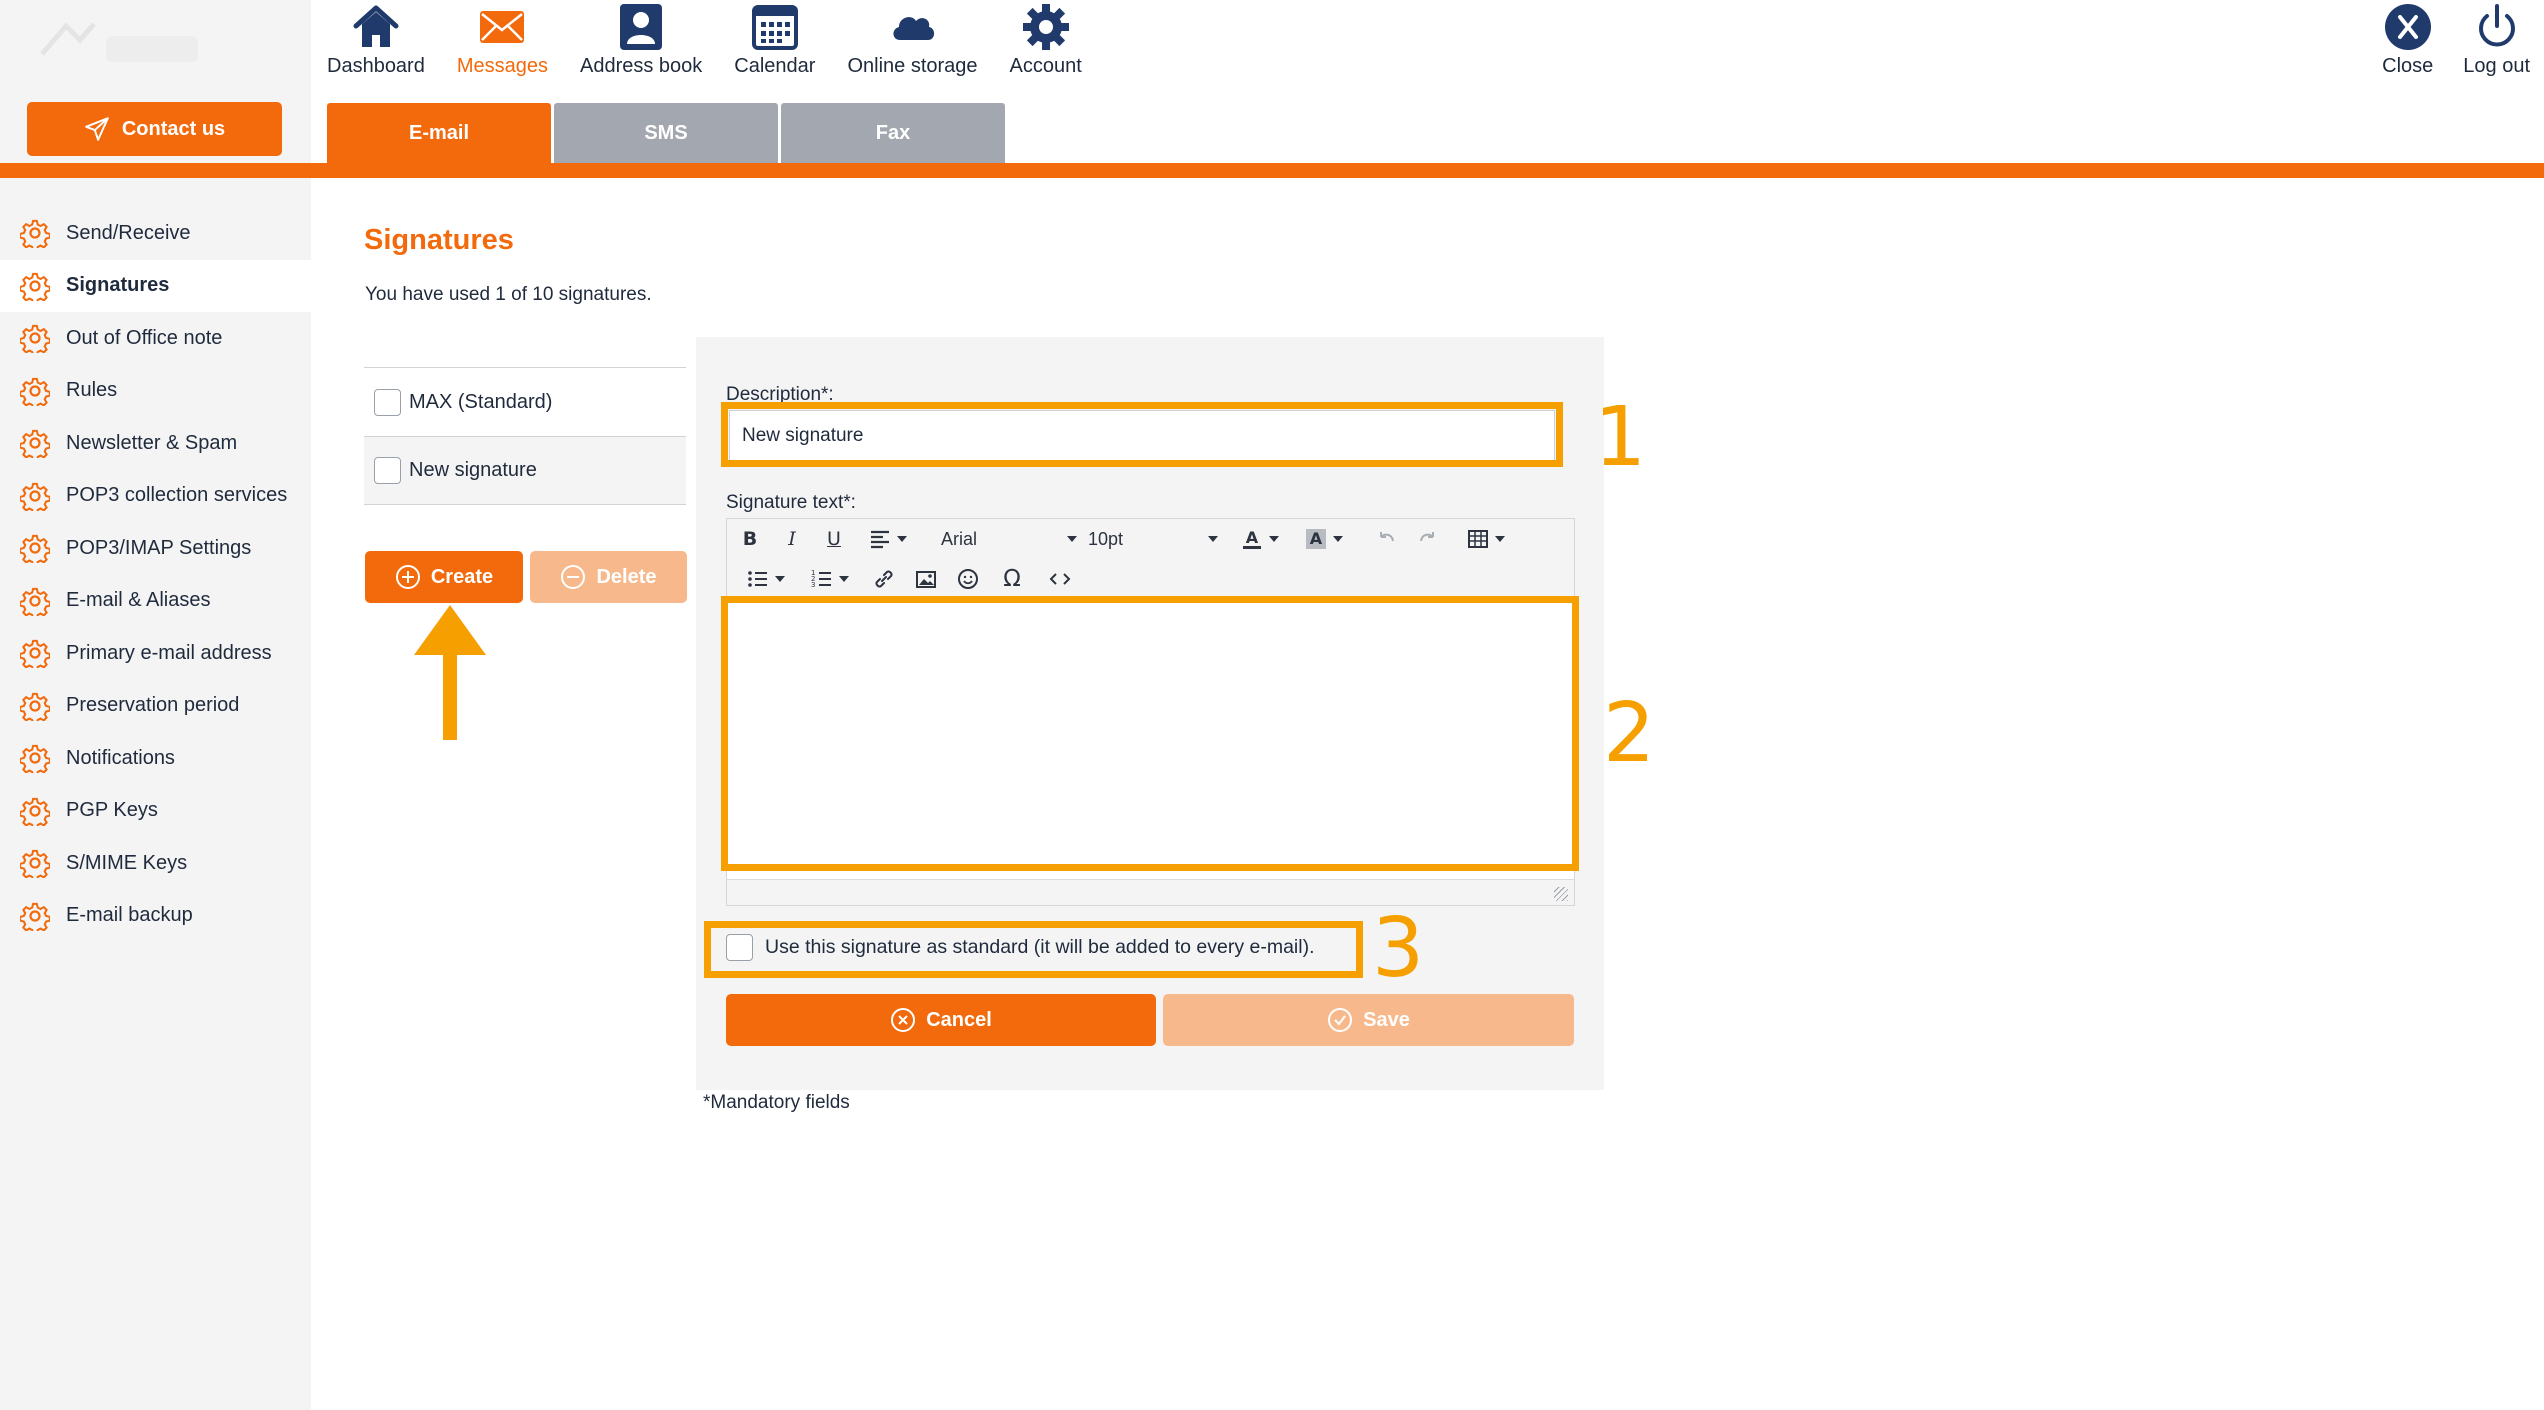  What do you see at coordinates (508, 294) in the screenshot?
I see `signature-usage-text: You have used 1 of 10 signatures.` at bounding box center [508, 294].